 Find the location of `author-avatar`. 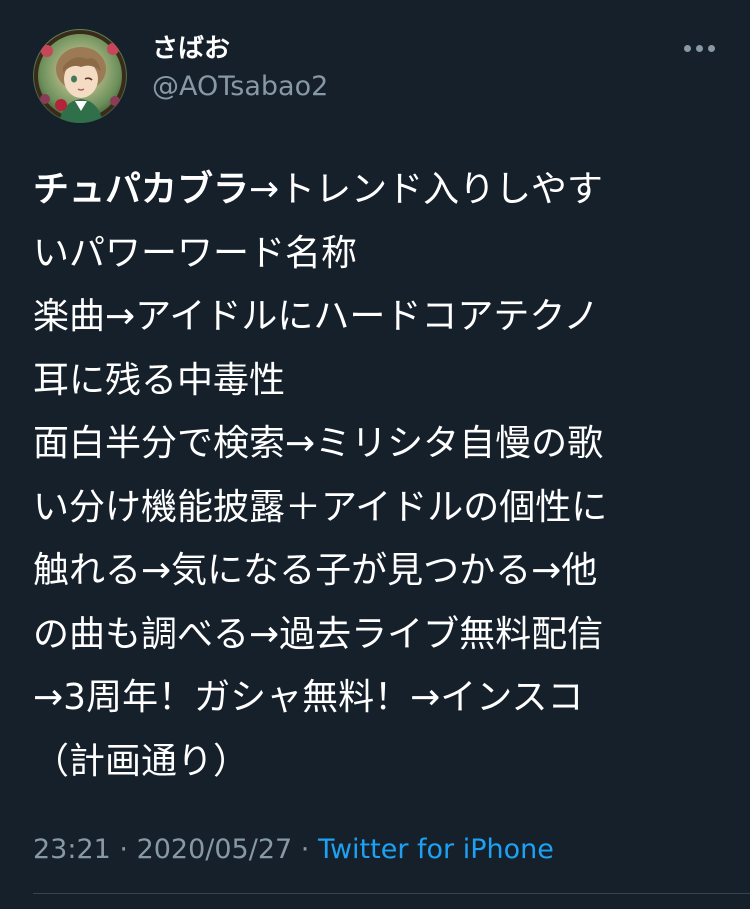

author-avatar is located at coordinates (80, 76).